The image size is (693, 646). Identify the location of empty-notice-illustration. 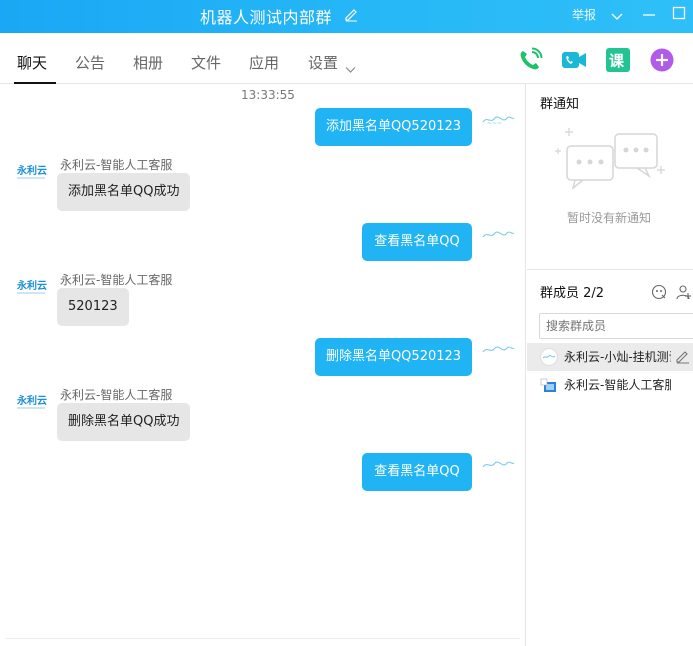
(611, 160).